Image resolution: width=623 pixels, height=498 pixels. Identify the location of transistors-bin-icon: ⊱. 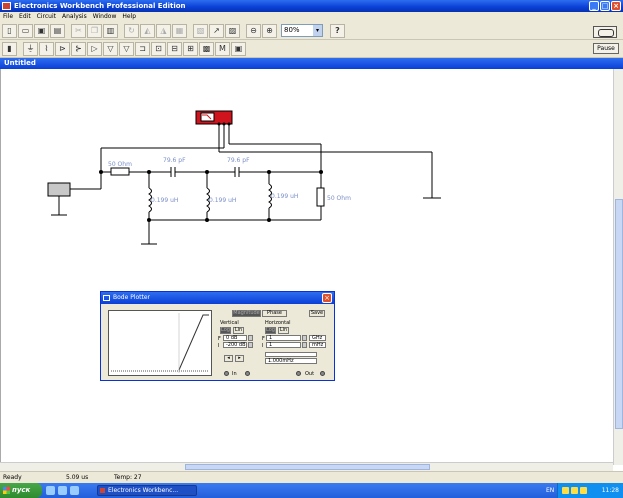
(78, 48).